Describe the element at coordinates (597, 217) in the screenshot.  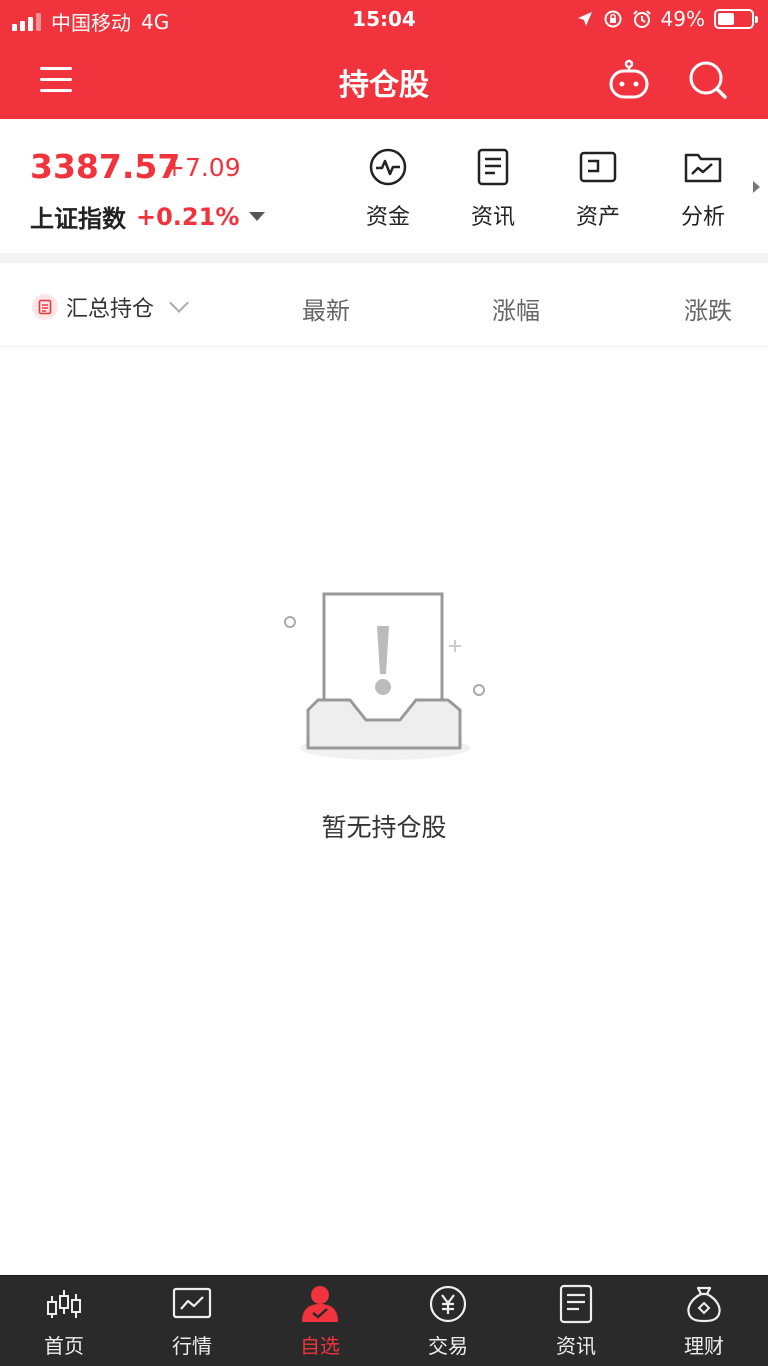
I see `quick-link-label: 资产` at that location.